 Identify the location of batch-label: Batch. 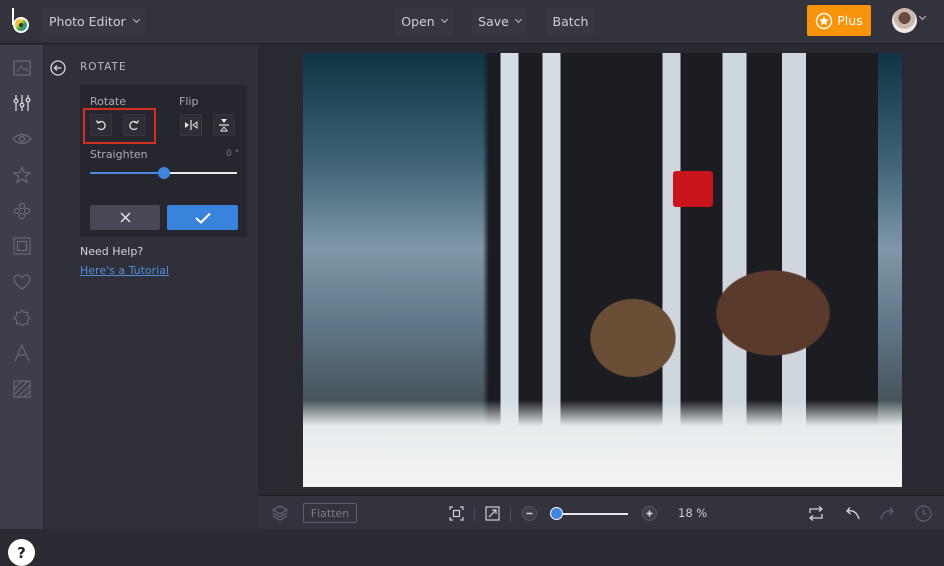
(570, 21).